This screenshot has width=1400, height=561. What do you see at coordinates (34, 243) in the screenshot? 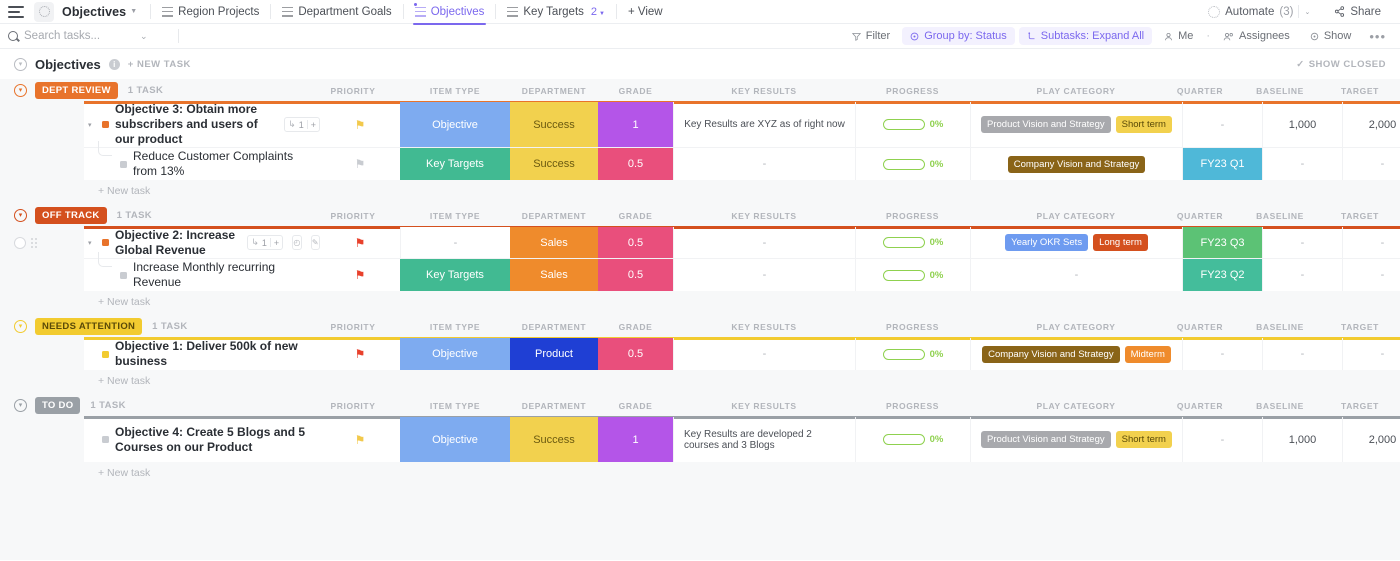
I see `drag-handle-icon` at bounding box center [34, 243].